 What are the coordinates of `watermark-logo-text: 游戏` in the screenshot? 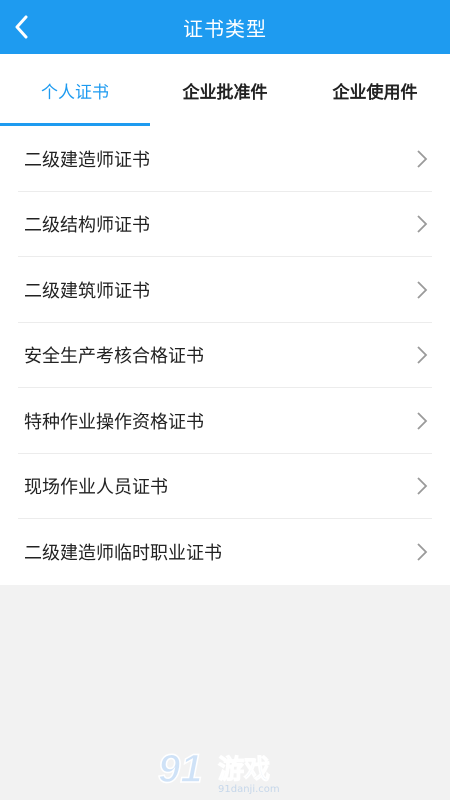 It's located at (244, 770).